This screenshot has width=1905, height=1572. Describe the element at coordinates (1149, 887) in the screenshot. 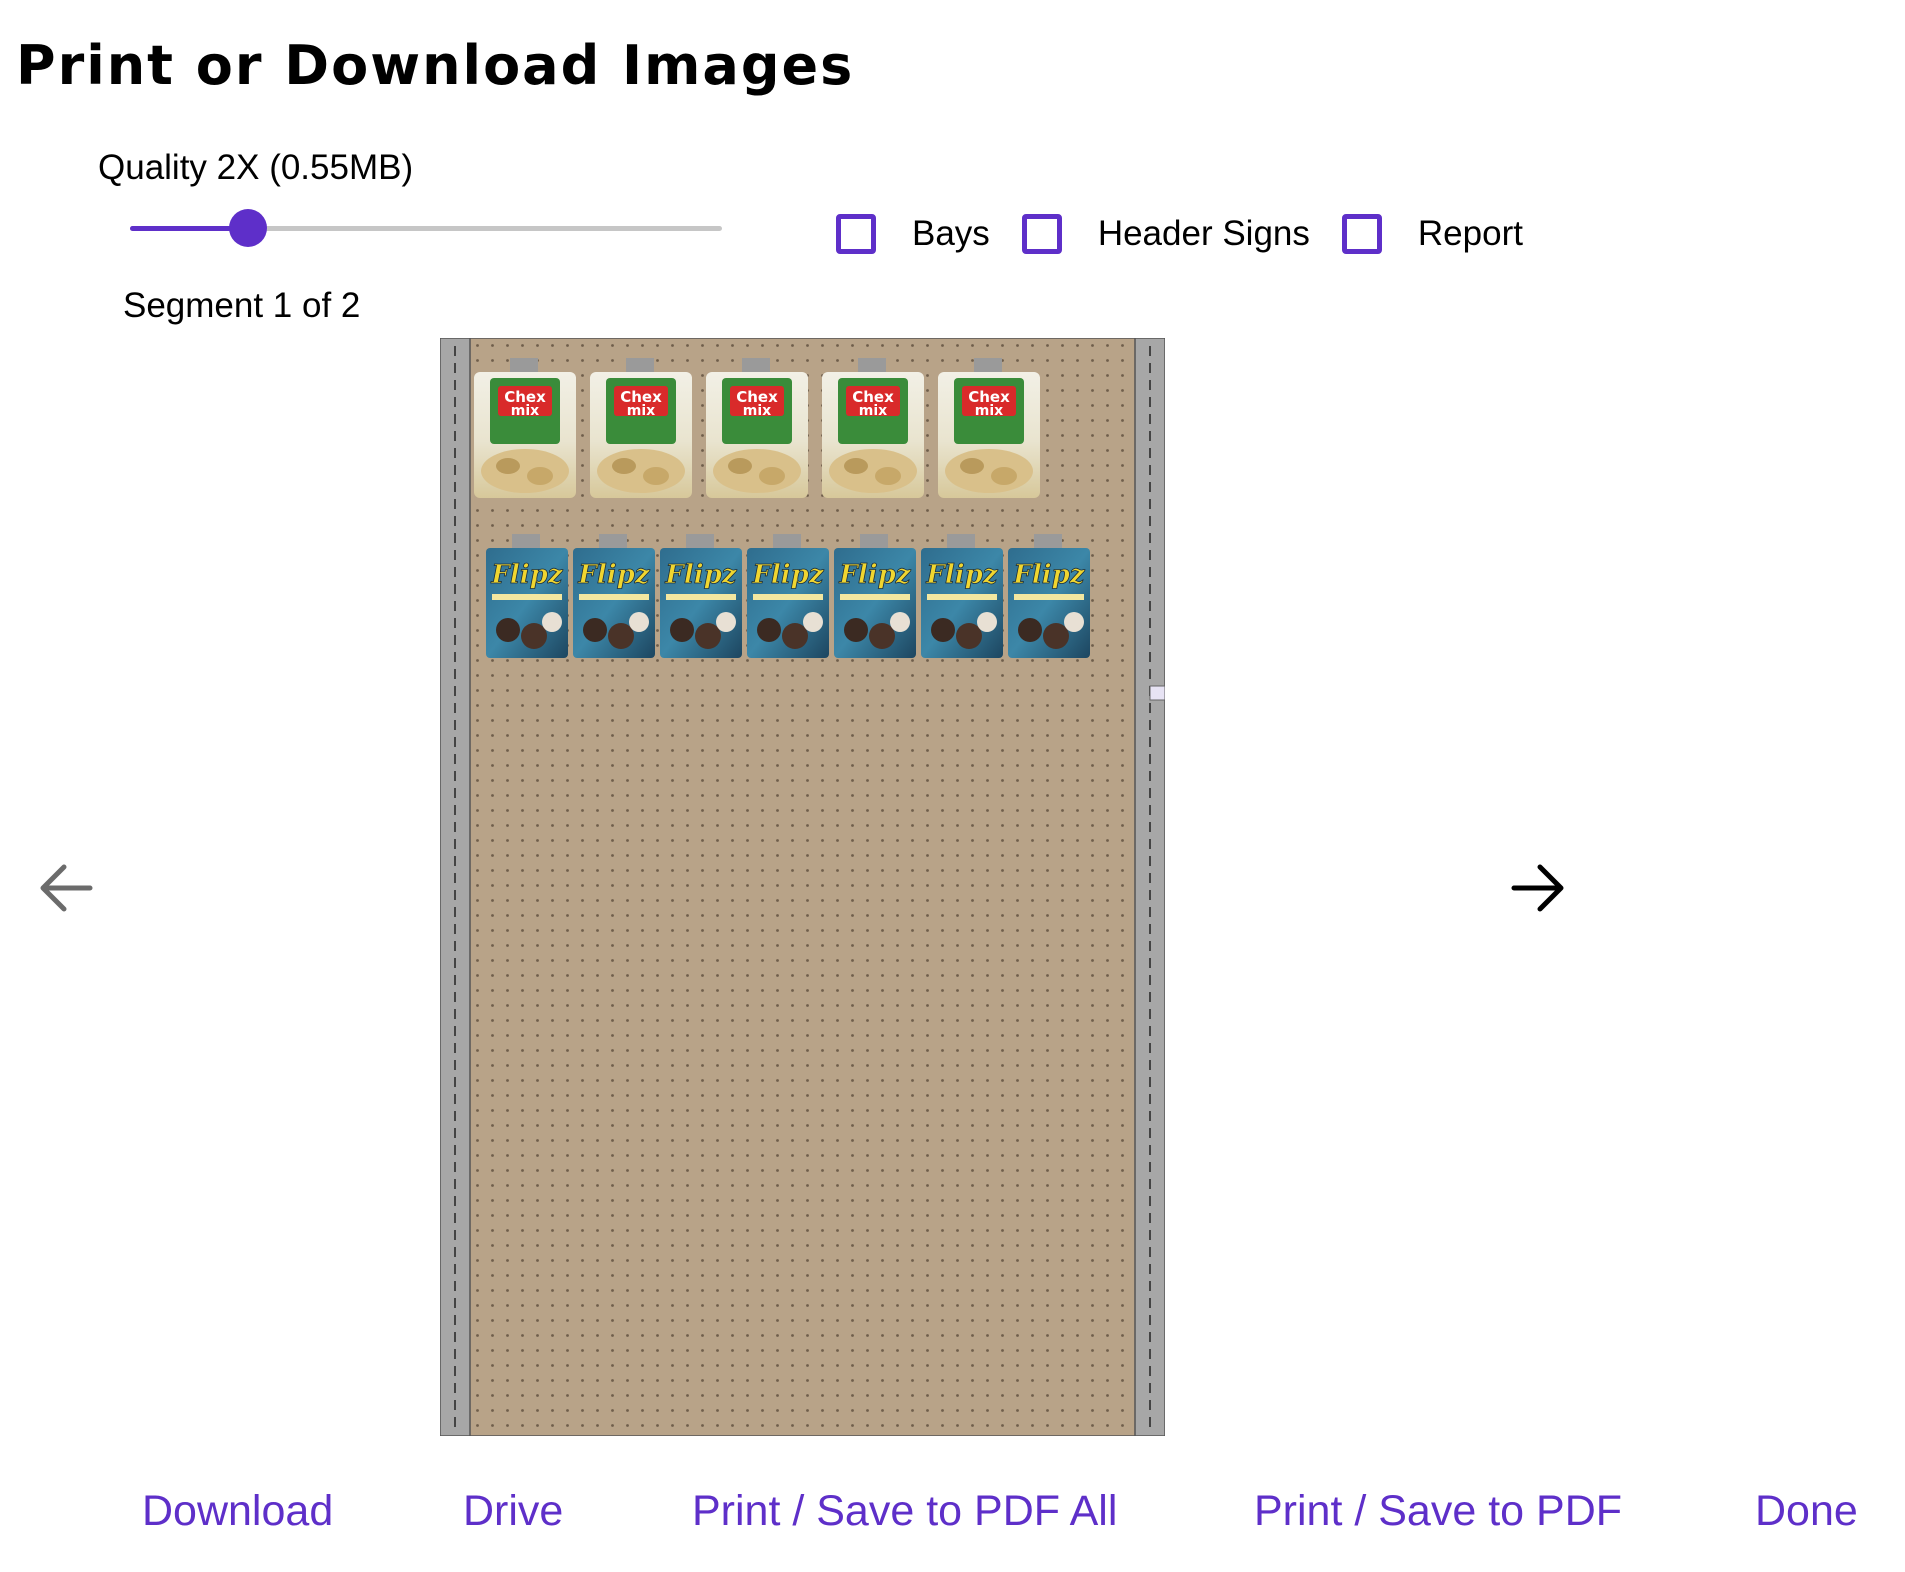

I see `right-upright` at that location.